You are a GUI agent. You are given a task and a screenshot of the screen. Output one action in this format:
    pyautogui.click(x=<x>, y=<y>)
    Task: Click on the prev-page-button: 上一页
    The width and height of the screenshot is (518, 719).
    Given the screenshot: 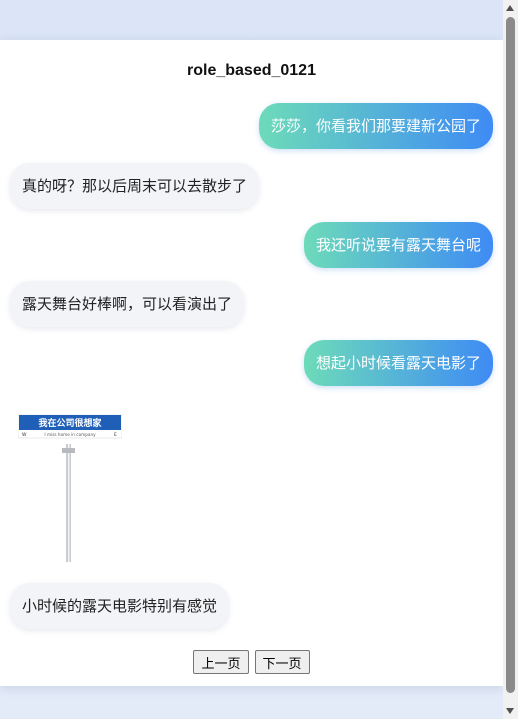 What is the action you would take?
    pyautogui.click(x=221, y=662)
    